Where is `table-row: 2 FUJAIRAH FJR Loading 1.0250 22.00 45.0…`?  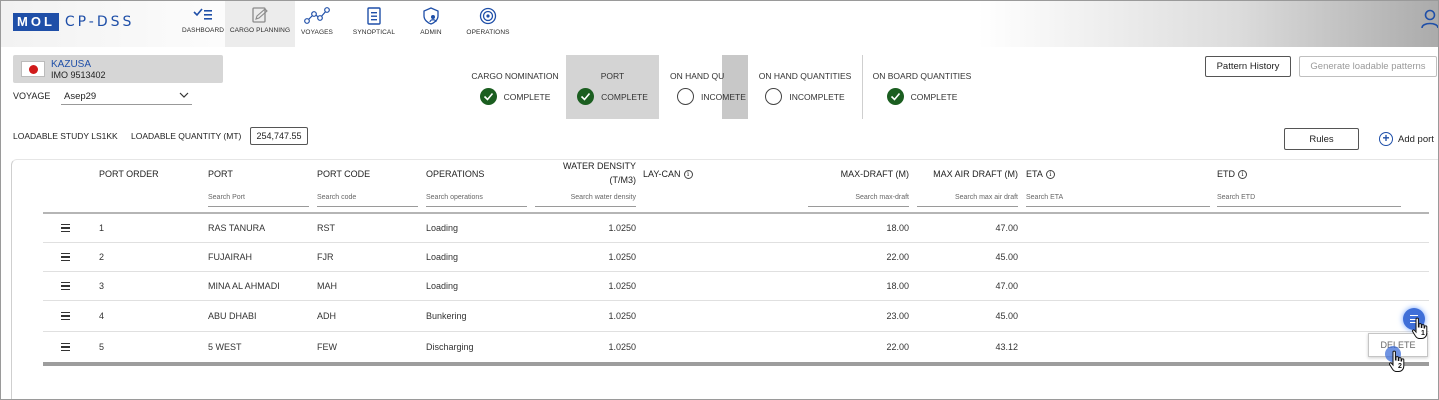
table-row: 2 FUJAIRAH FJR Loading 1.0250 22.00 45.0… is located at coordinates (736, 257).